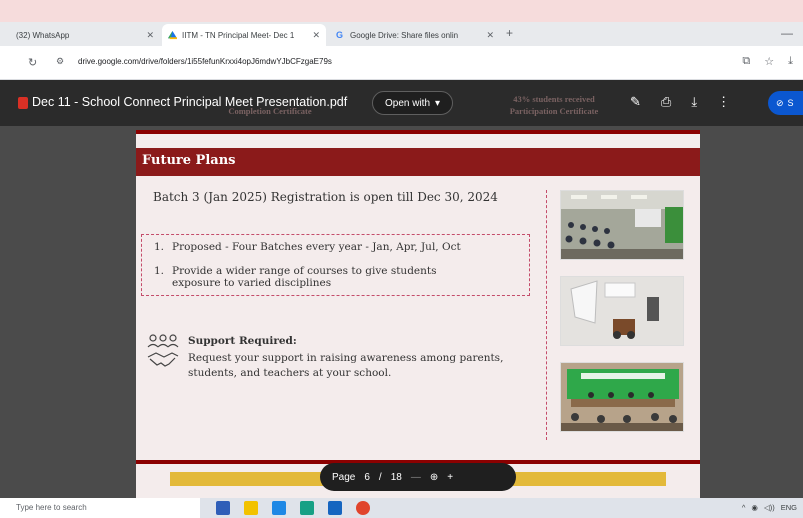  I want to click on open-with-button: Open with ▾, so click(413, 103).